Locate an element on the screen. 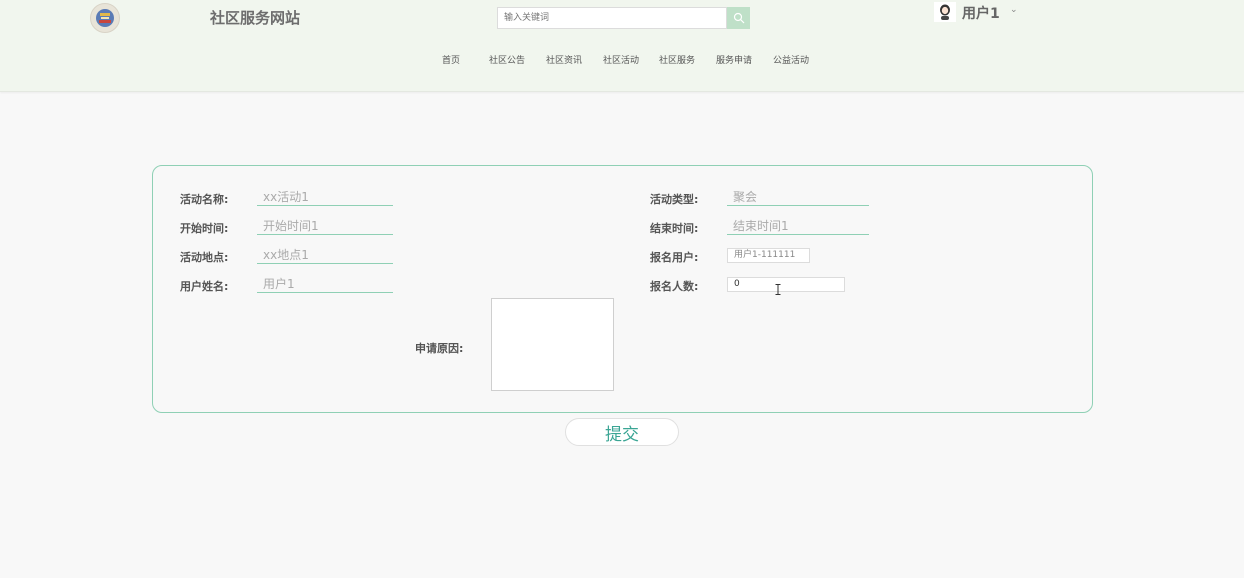 The width and height of the screenshot is (1244, 578). text-cursor-icon is located at coordinates (778, 291).